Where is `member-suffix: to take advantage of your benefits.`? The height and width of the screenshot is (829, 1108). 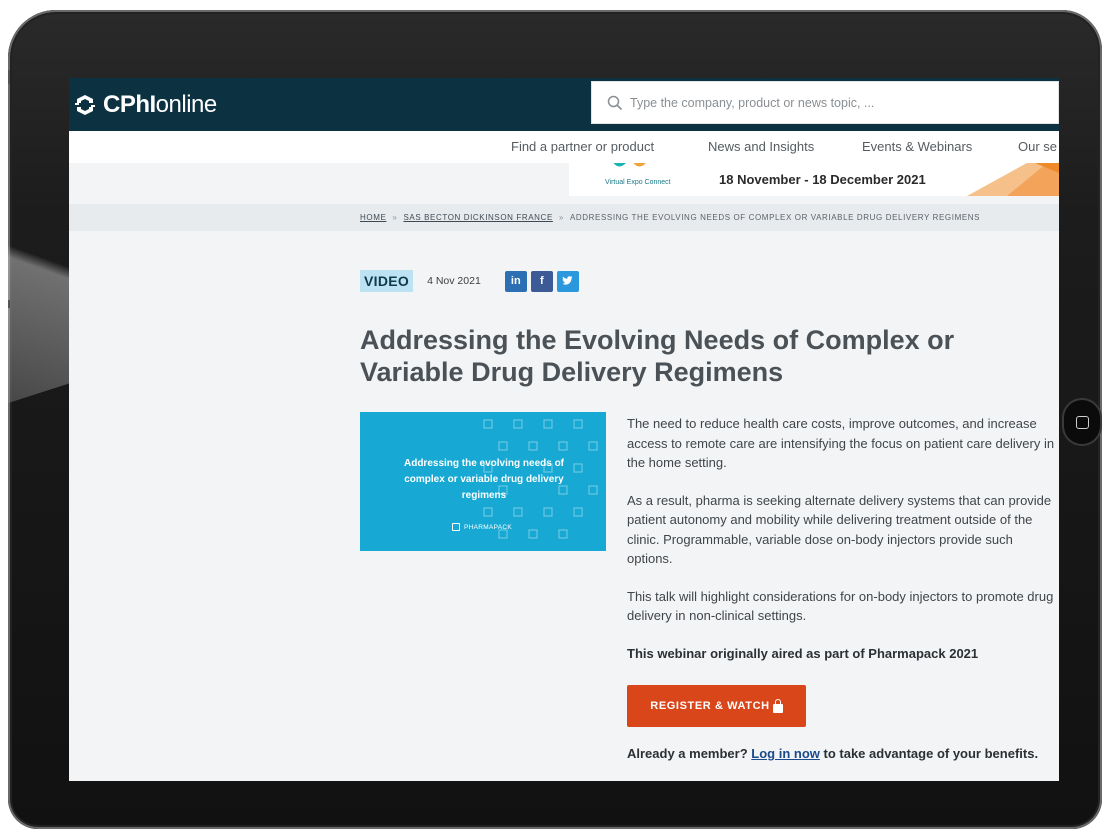
member-suffix: to take advantage of your benefits. is located at coordinates (931, 753).